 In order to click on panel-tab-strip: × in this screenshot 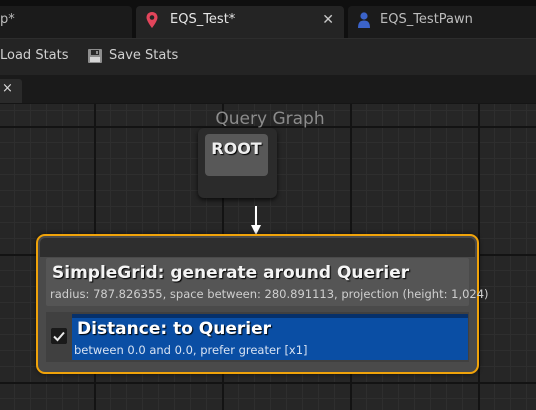, I will do `click(268, 89)`.